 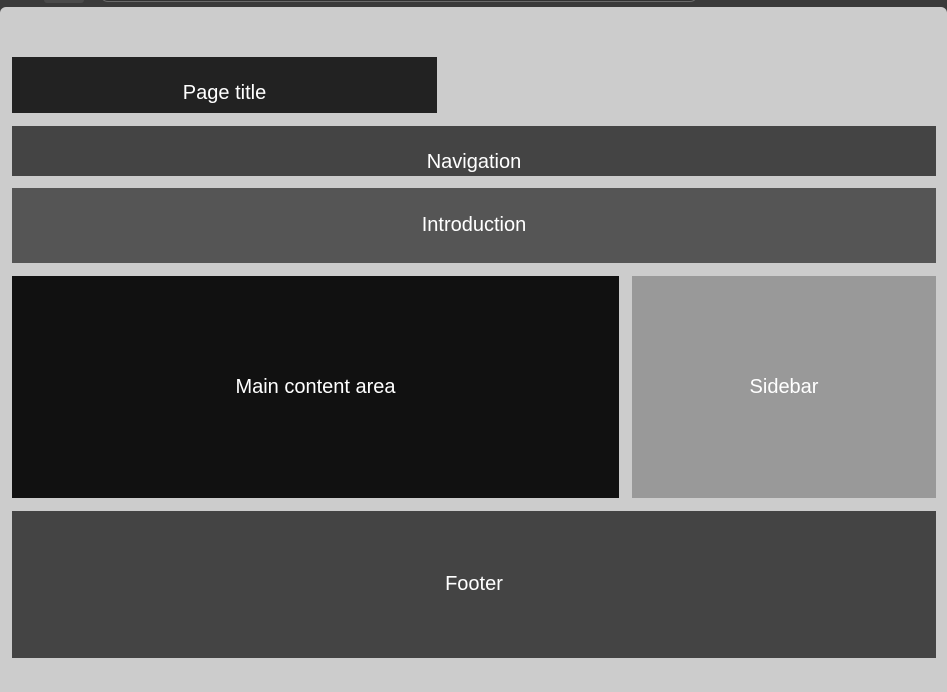 I want to click on address-bar, so click(x=399, y=1).